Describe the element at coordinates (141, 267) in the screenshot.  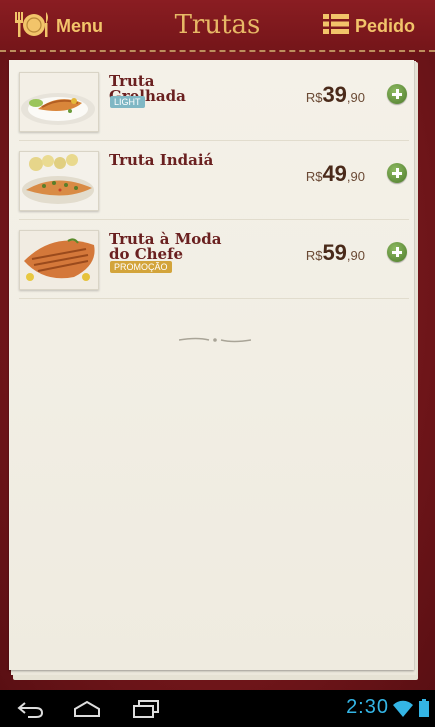
I see `promo-badge: PROMOÇÃO` at that location.